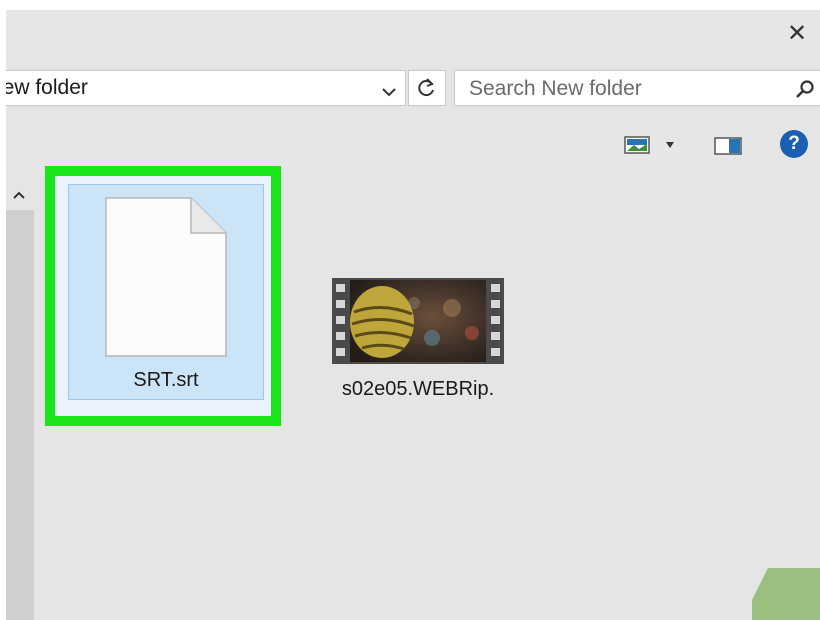 The width and height of the screenshot is (820, 620). Describe the element at coordinates (418, 321) in the screenshot. I see `video-thumbnail-icon` at that location.